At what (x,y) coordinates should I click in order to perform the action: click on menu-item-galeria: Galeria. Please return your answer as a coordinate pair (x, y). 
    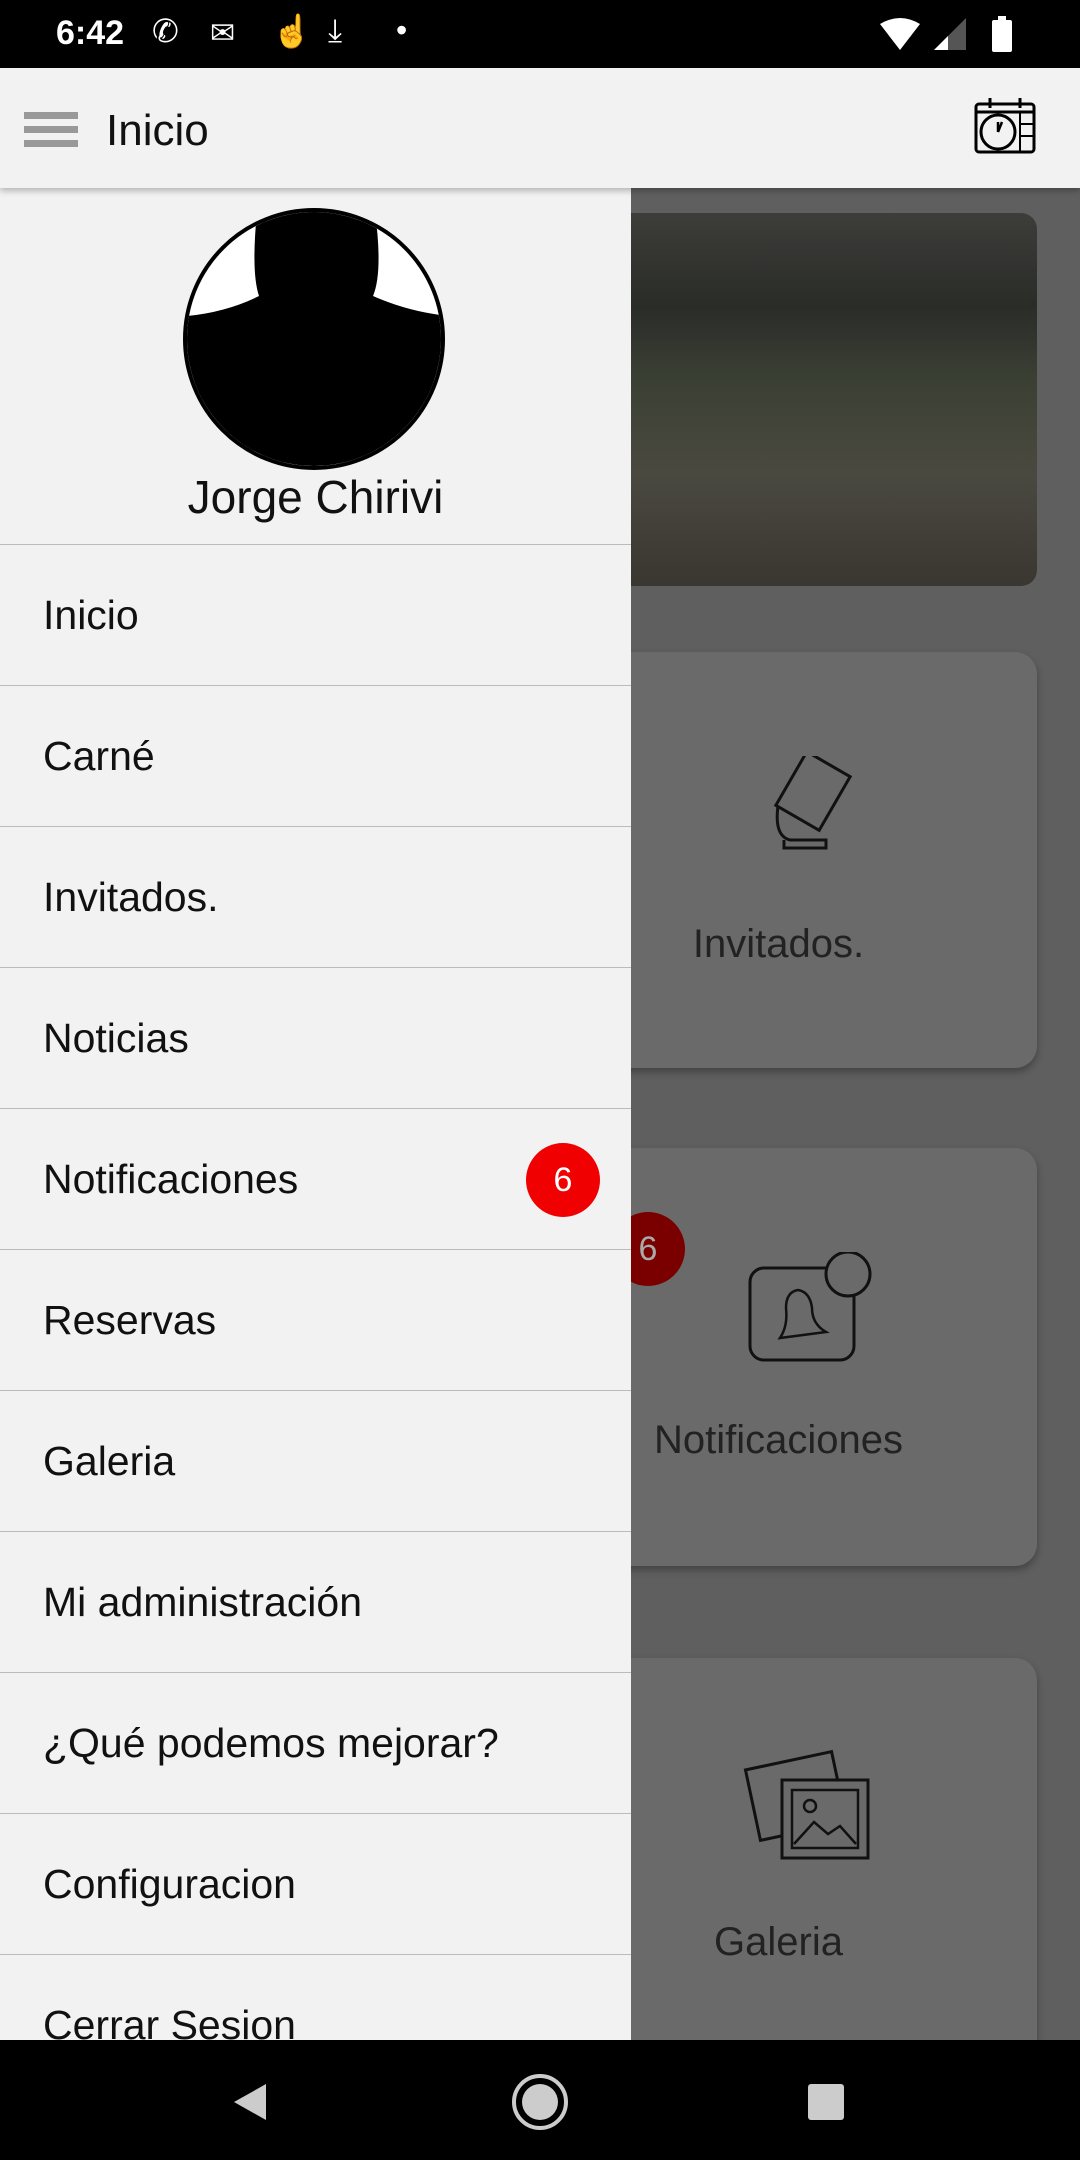
    Looking at the image, I should click on (315, 1460).